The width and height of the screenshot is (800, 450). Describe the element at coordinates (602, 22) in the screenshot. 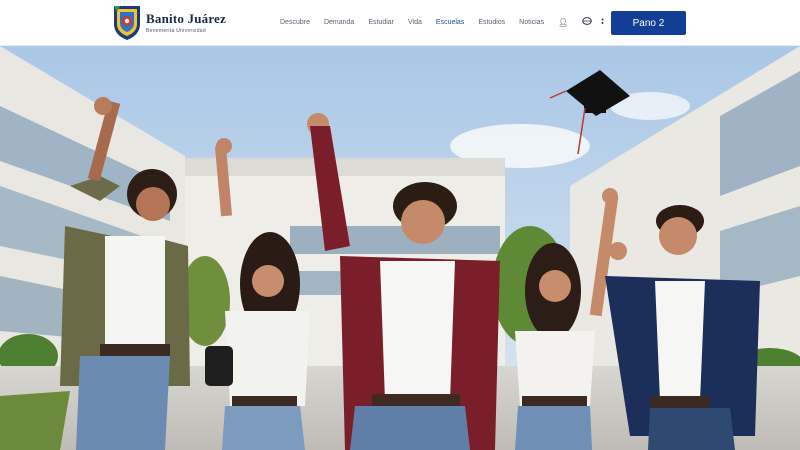

I see `chevron-down-icon` at that location.